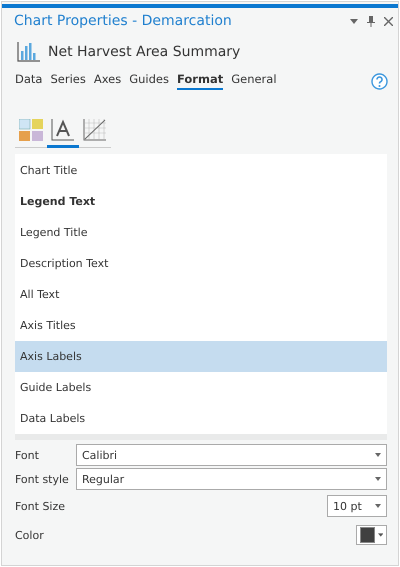 Image resolution: width=400 pixels, height=567 pixels. I want to click on help-icon, so click(379, 81).